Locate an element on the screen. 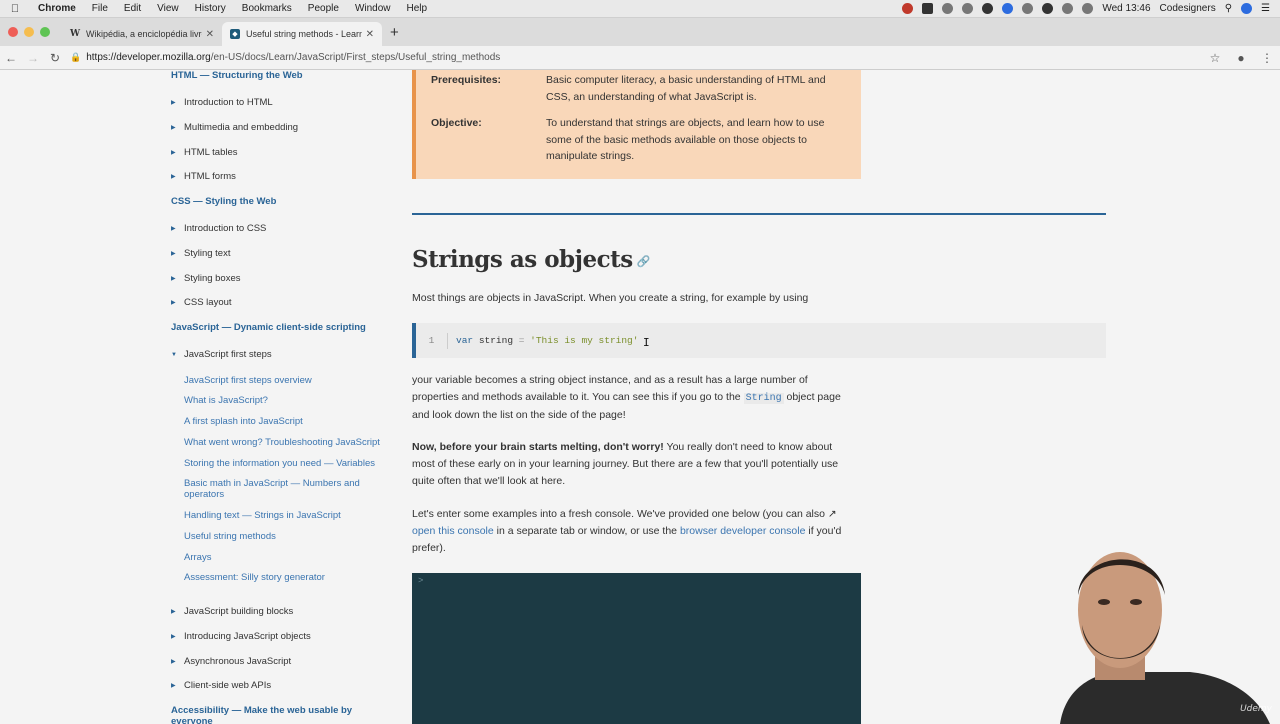 The width and height of the screenshot is (1280, 724). developer-console-link: browser developer console is located at coordinates (743, 531).